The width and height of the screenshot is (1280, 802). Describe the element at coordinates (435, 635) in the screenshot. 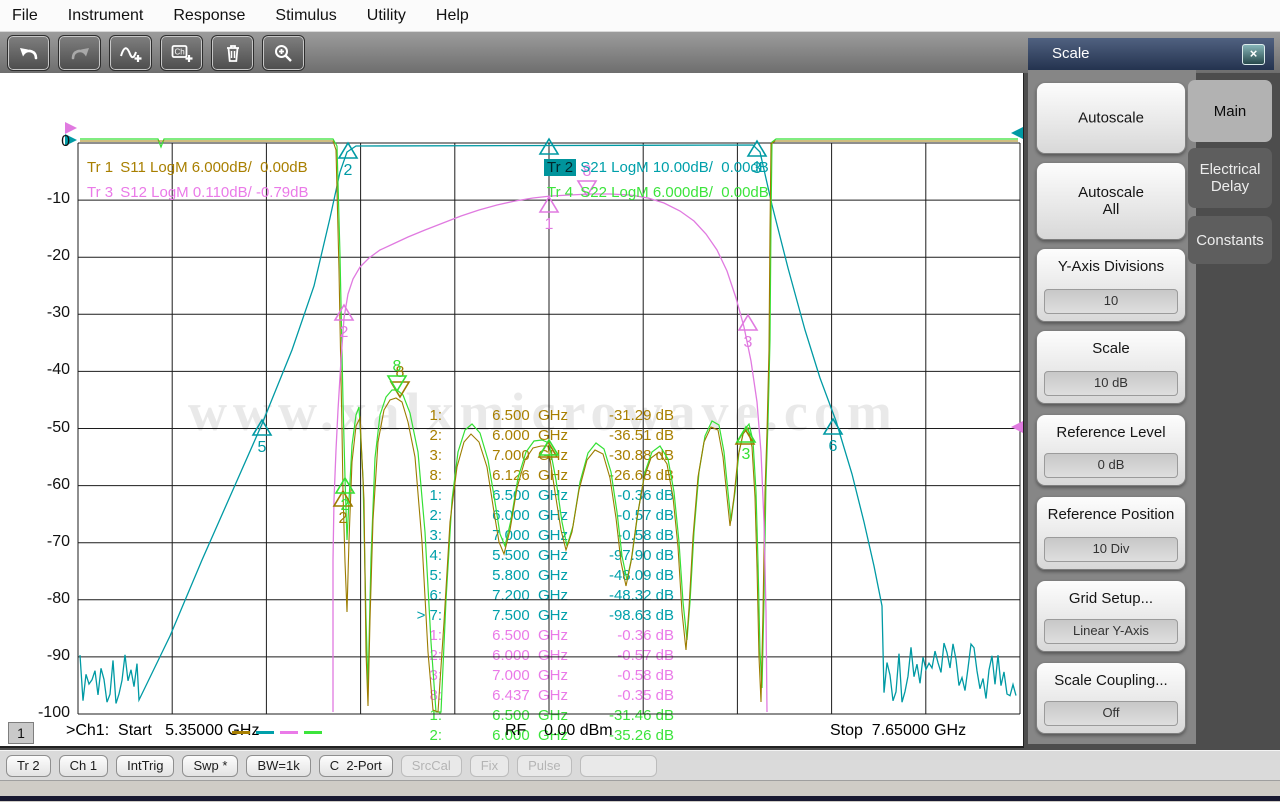

I see `marker-number: 1:` at that location.